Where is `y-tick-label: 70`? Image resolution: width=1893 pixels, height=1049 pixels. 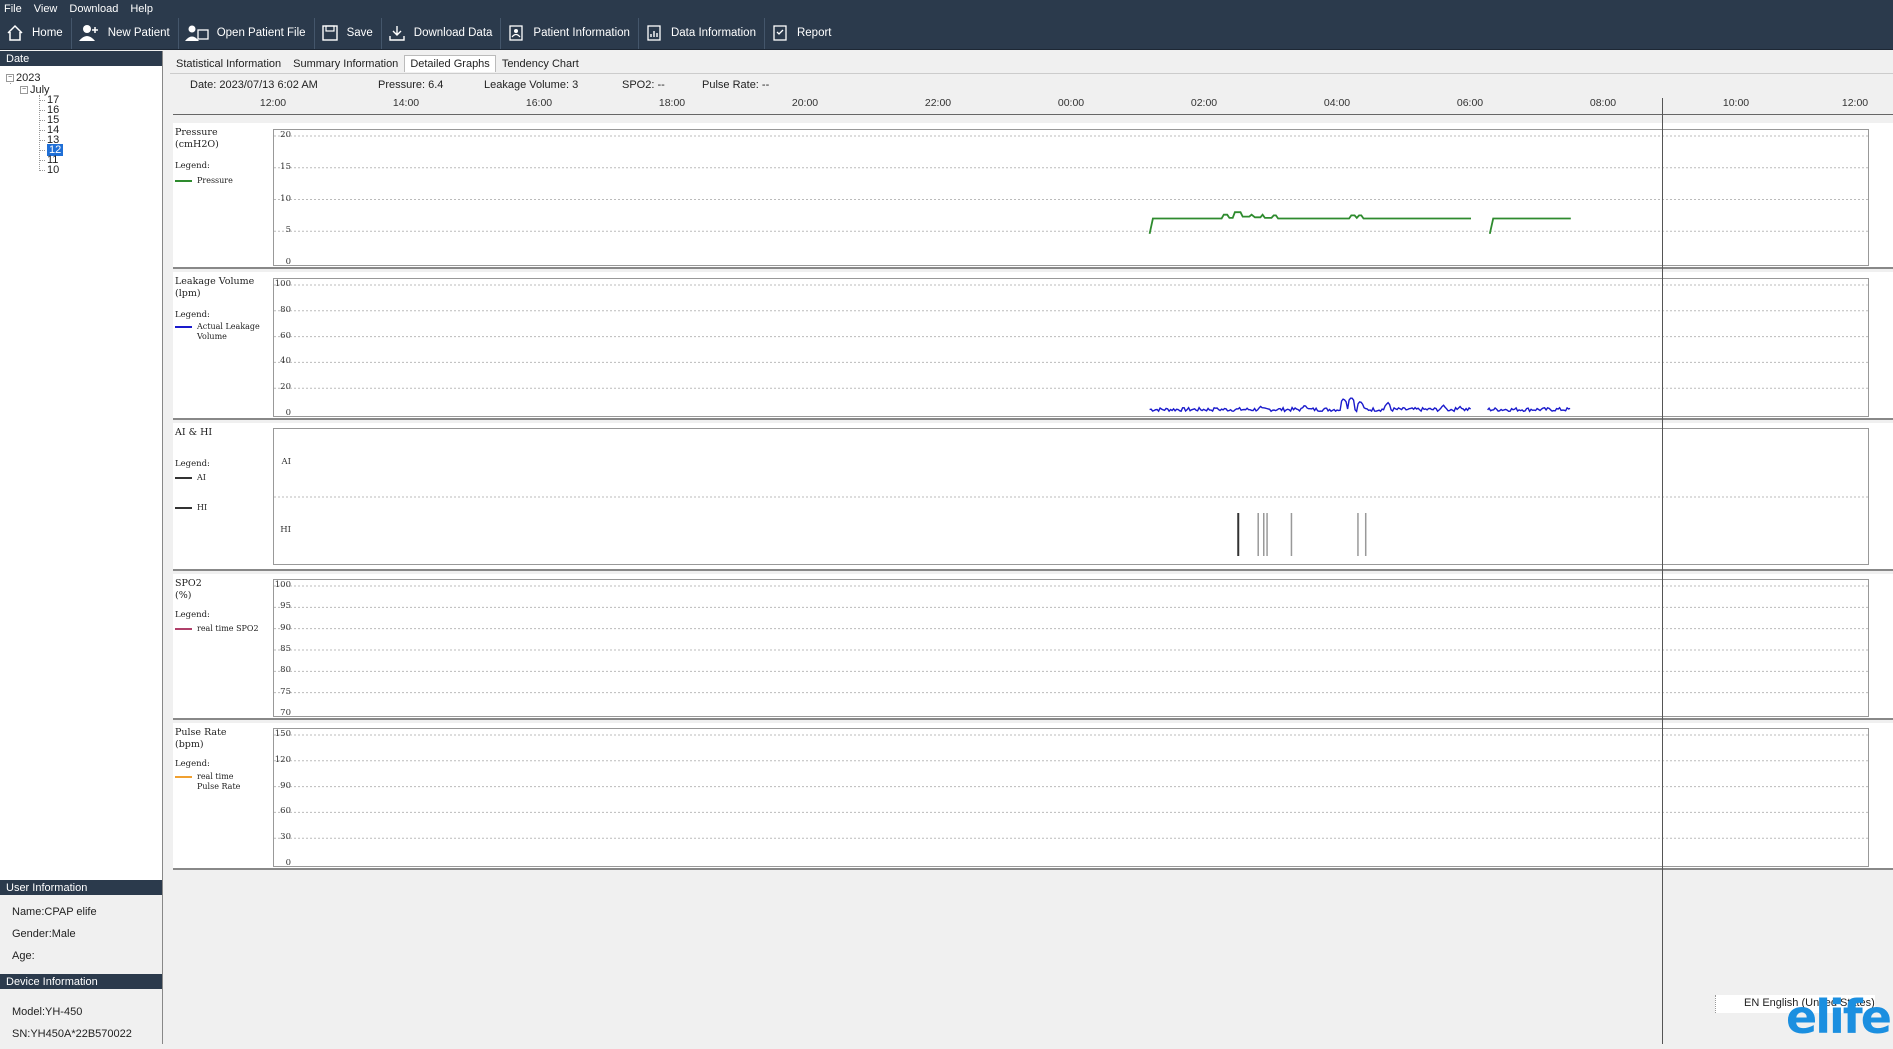
y-tick-label: 70 is located at coordinates (285, 713).